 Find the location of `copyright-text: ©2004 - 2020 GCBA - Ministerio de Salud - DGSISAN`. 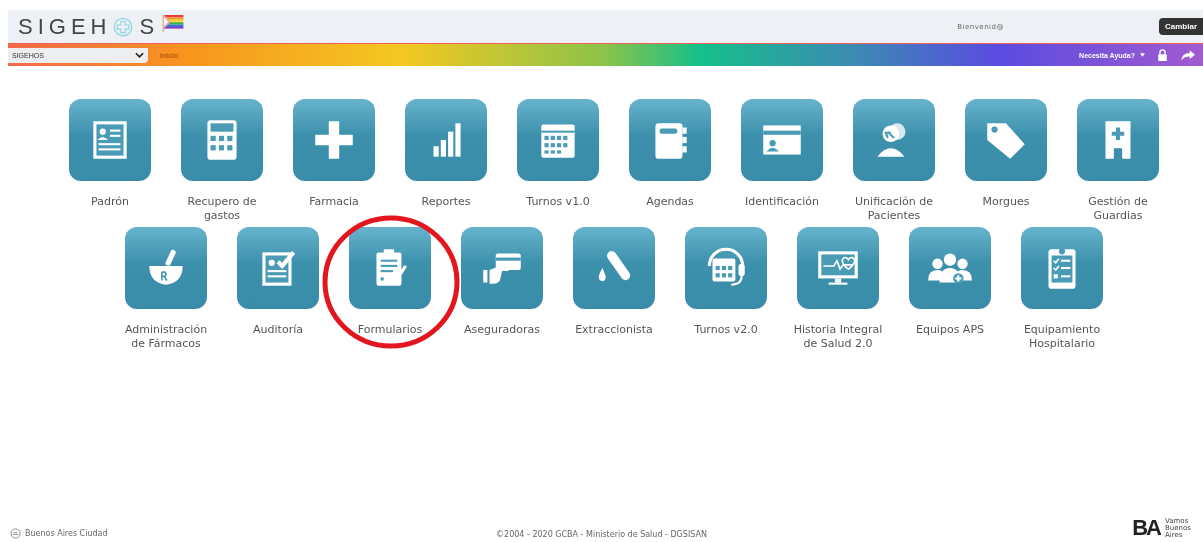

copyright-text: ©2004 - 2020 GCBA - Ministerio de Salud - DGSISAN is located at coordinates (601, 534).